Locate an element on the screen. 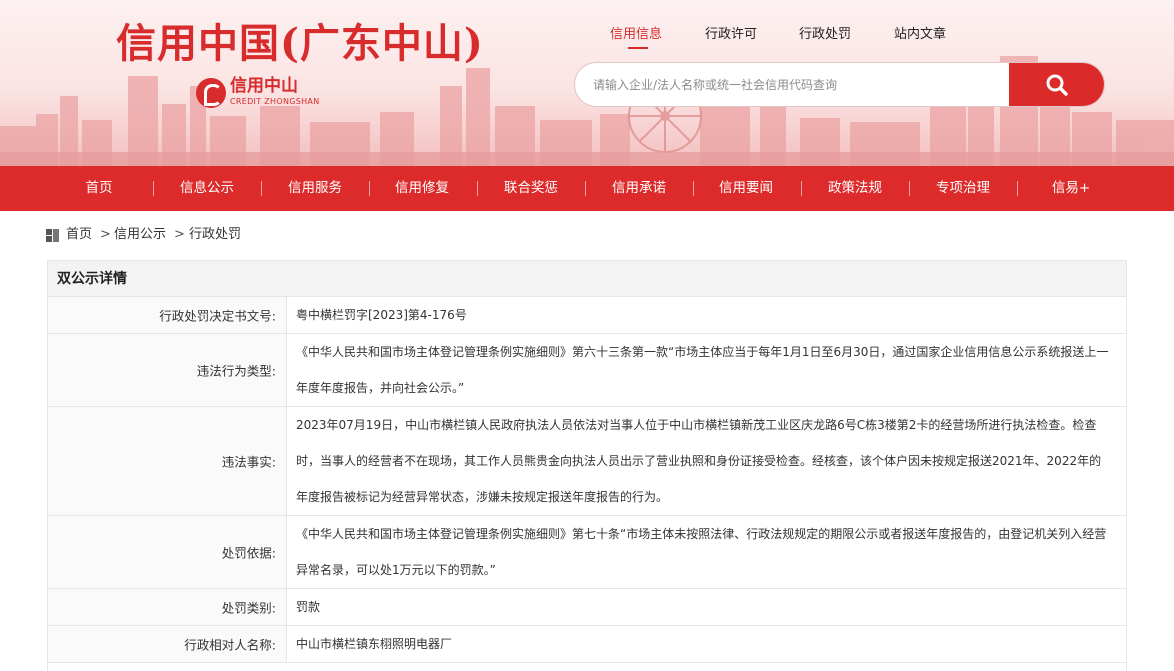 The image size is (1174, 671). search-bar is located at coordinates (839, 84).